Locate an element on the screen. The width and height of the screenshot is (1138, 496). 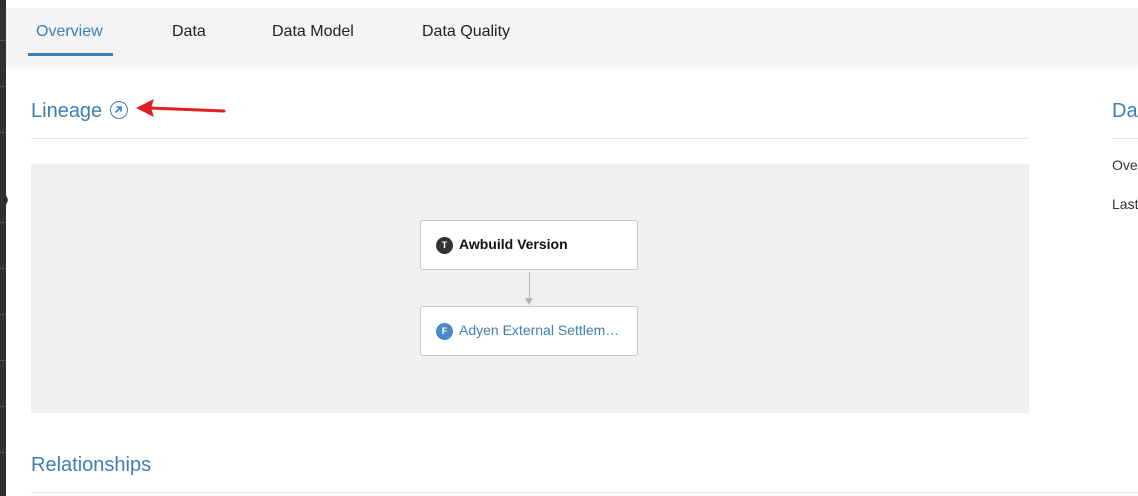
tab-overview-label: Overview is located at coordinates (69, 31).